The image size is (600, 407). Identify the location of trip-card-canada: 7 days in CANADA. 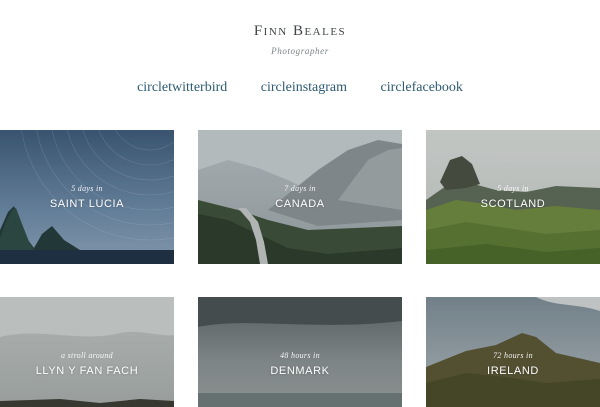
(300, 197).